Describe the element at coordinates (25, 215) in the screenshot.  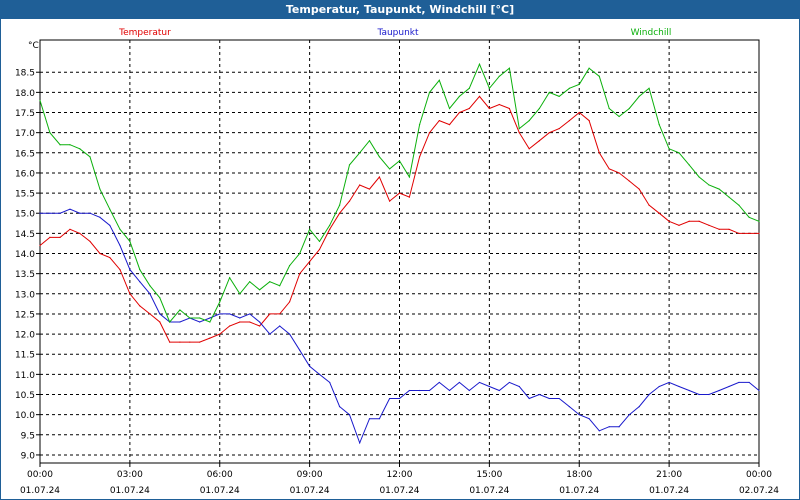
I see `y-tick-label: 15.0` at that location.